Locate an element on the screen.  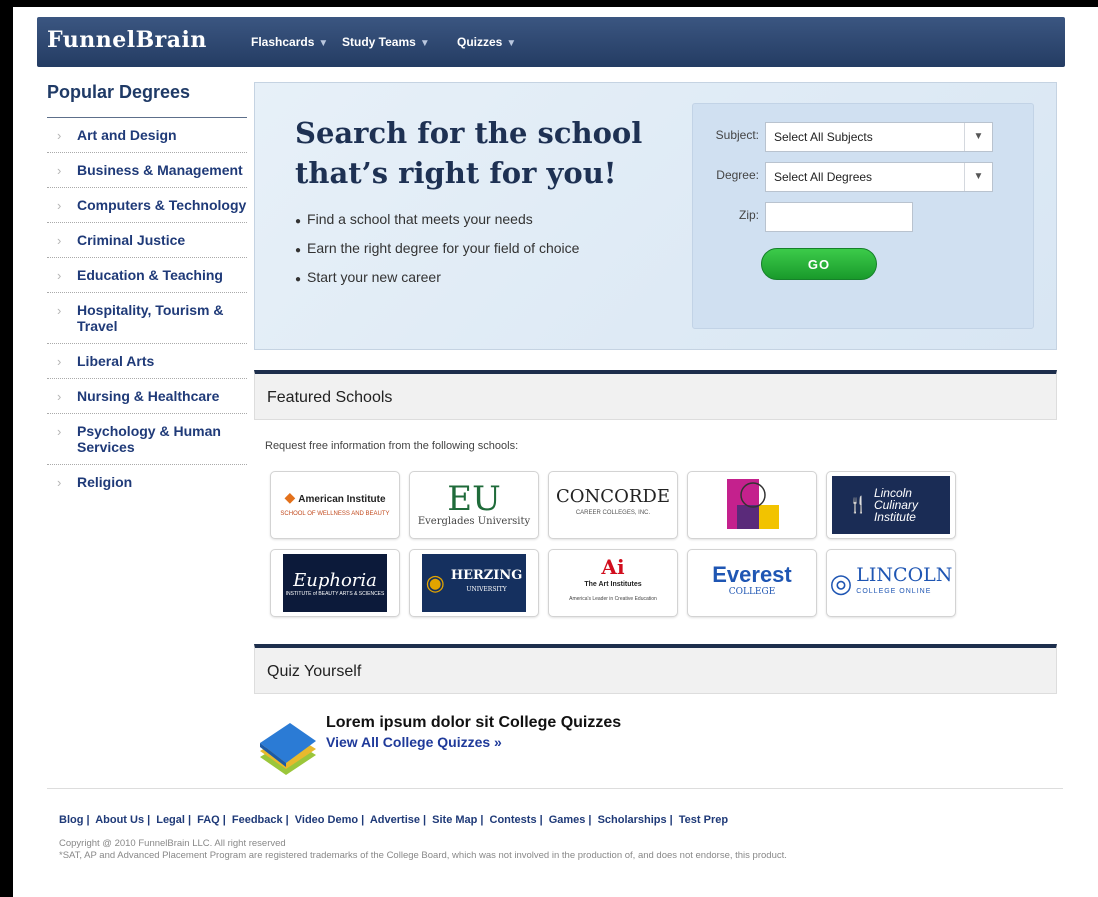
herzing-seal-icon: ◉ is located at coordinates (435, 582).